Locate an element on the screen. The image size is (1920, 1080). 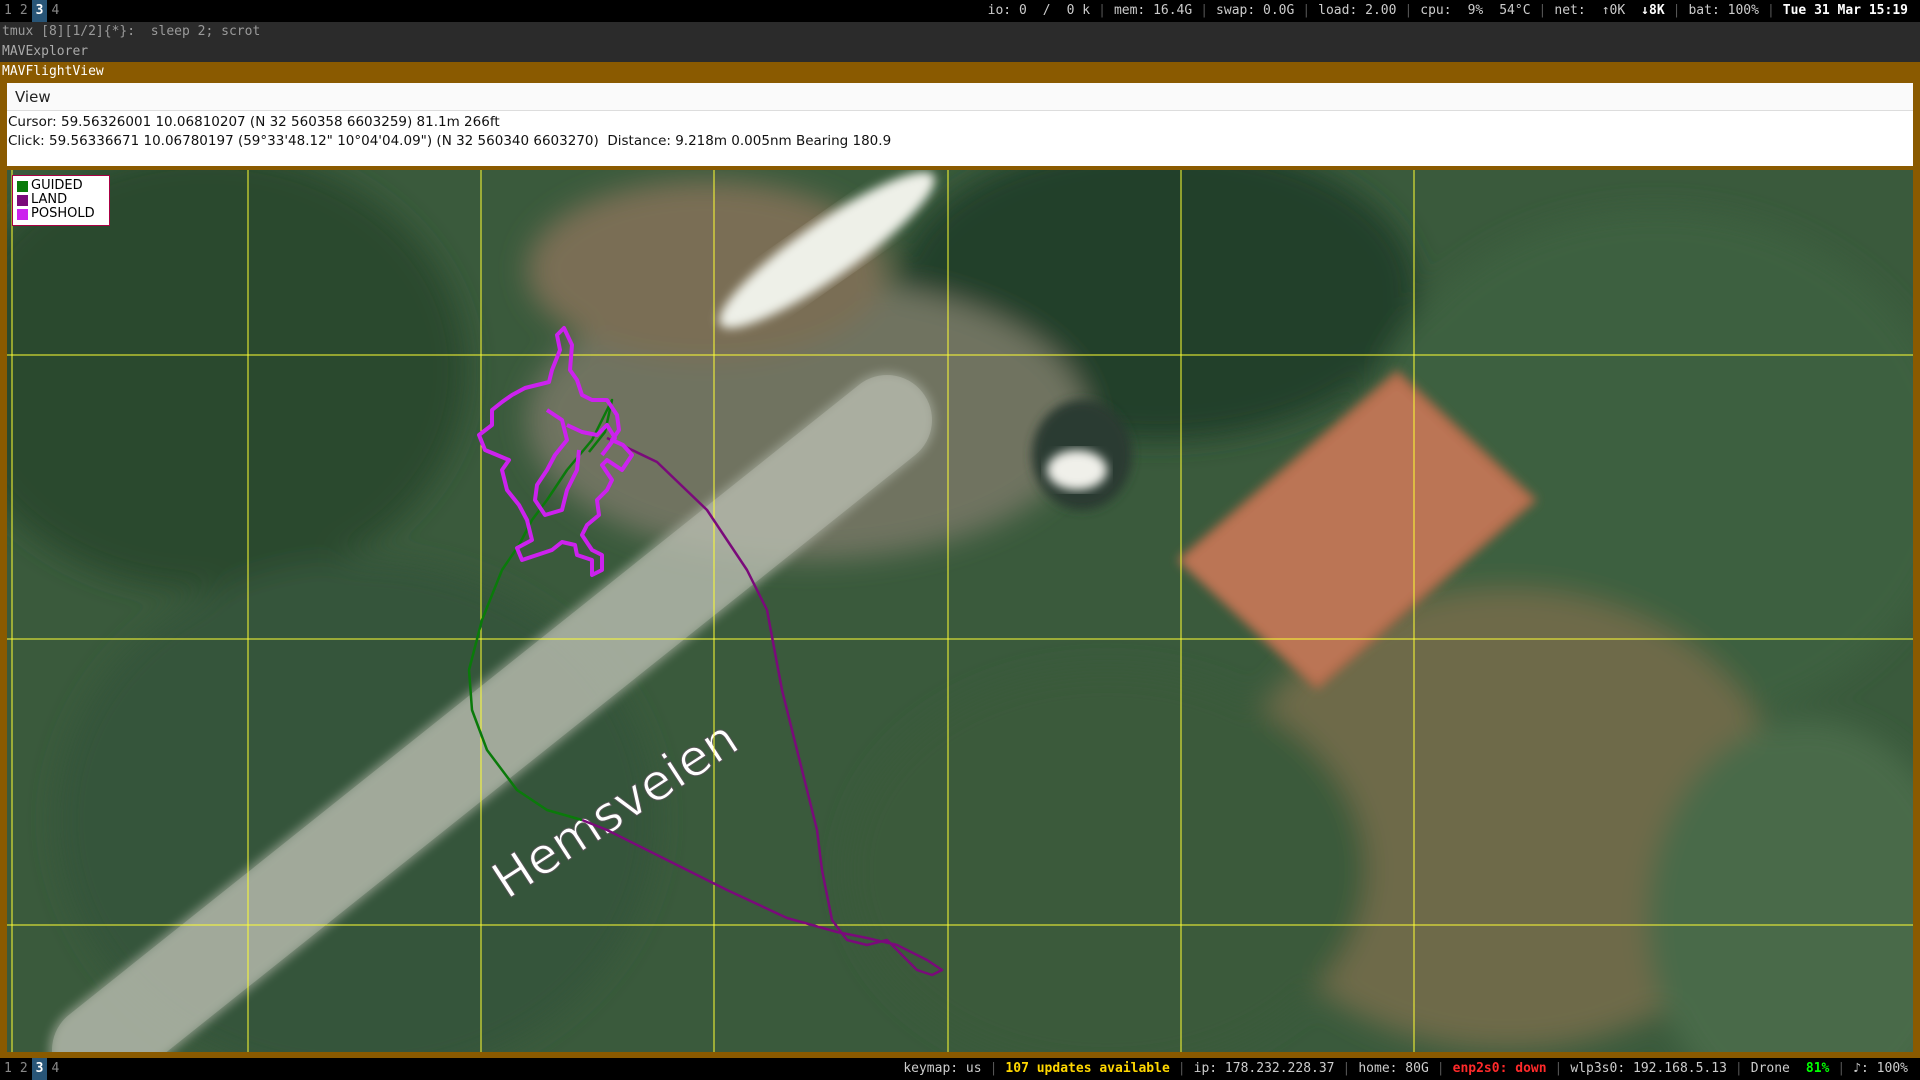
menu-view: View is located at coordinates (33, 97).